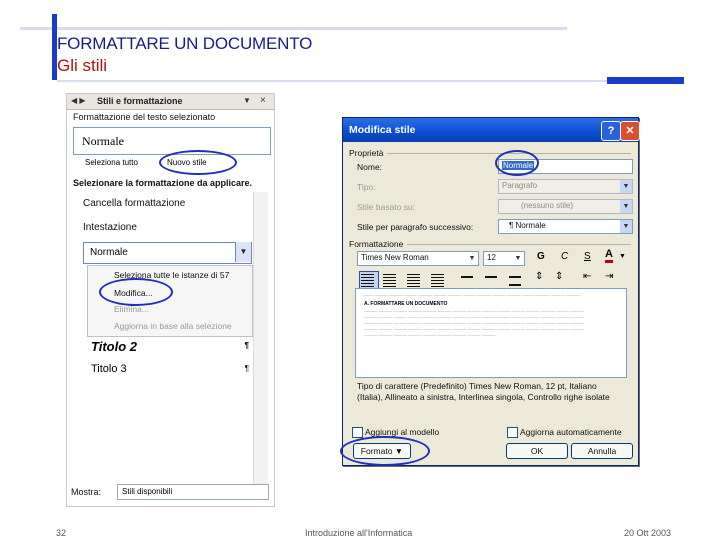 The width and height of the screenshot is (720, 540). I want to click on help-icon: ?, so click(611, 131).